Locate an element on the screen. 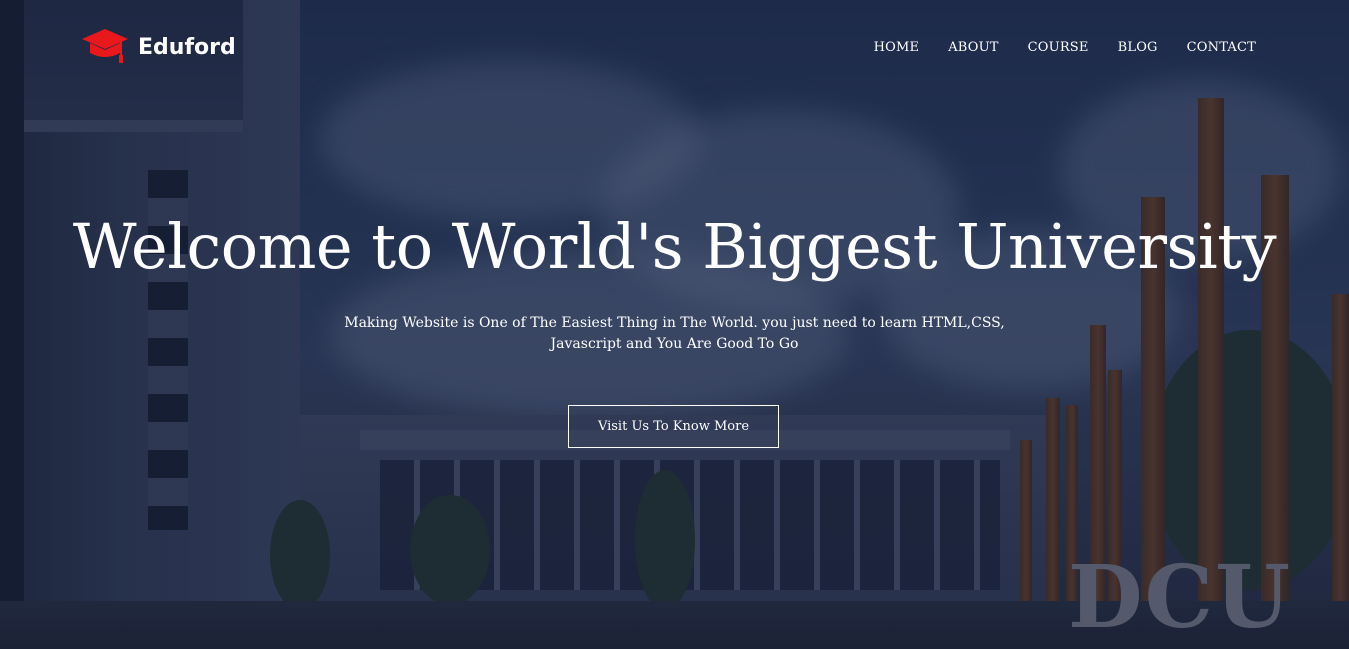 The image size is (1349, 649). nav-contact: CONTACT is located at coordinates (1221, 47).